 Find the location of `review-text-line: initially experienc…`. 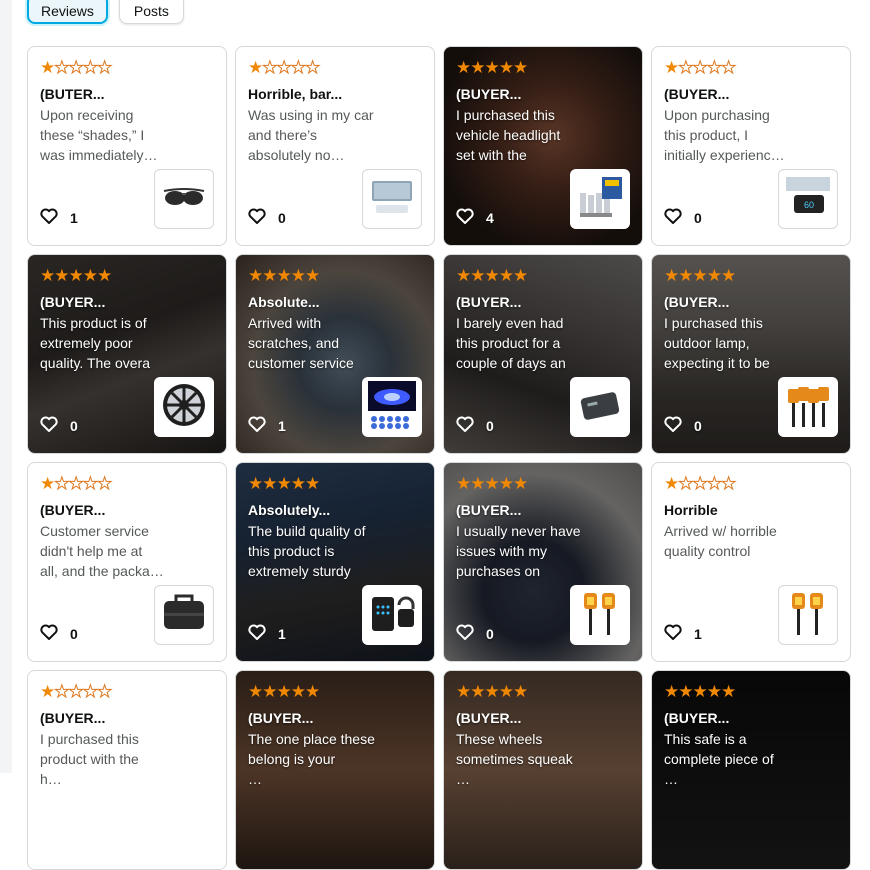

review-text-line: initially experienc… is located at coordinates (724, 155).